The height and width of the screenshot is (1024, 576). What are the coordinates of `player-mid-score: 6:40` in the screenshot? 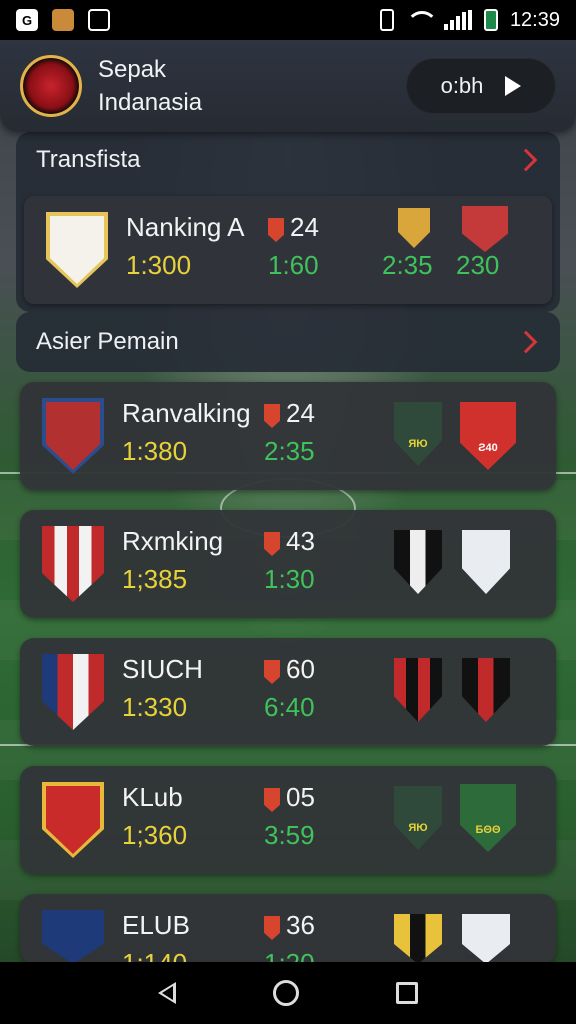 It's located at (289, 707).